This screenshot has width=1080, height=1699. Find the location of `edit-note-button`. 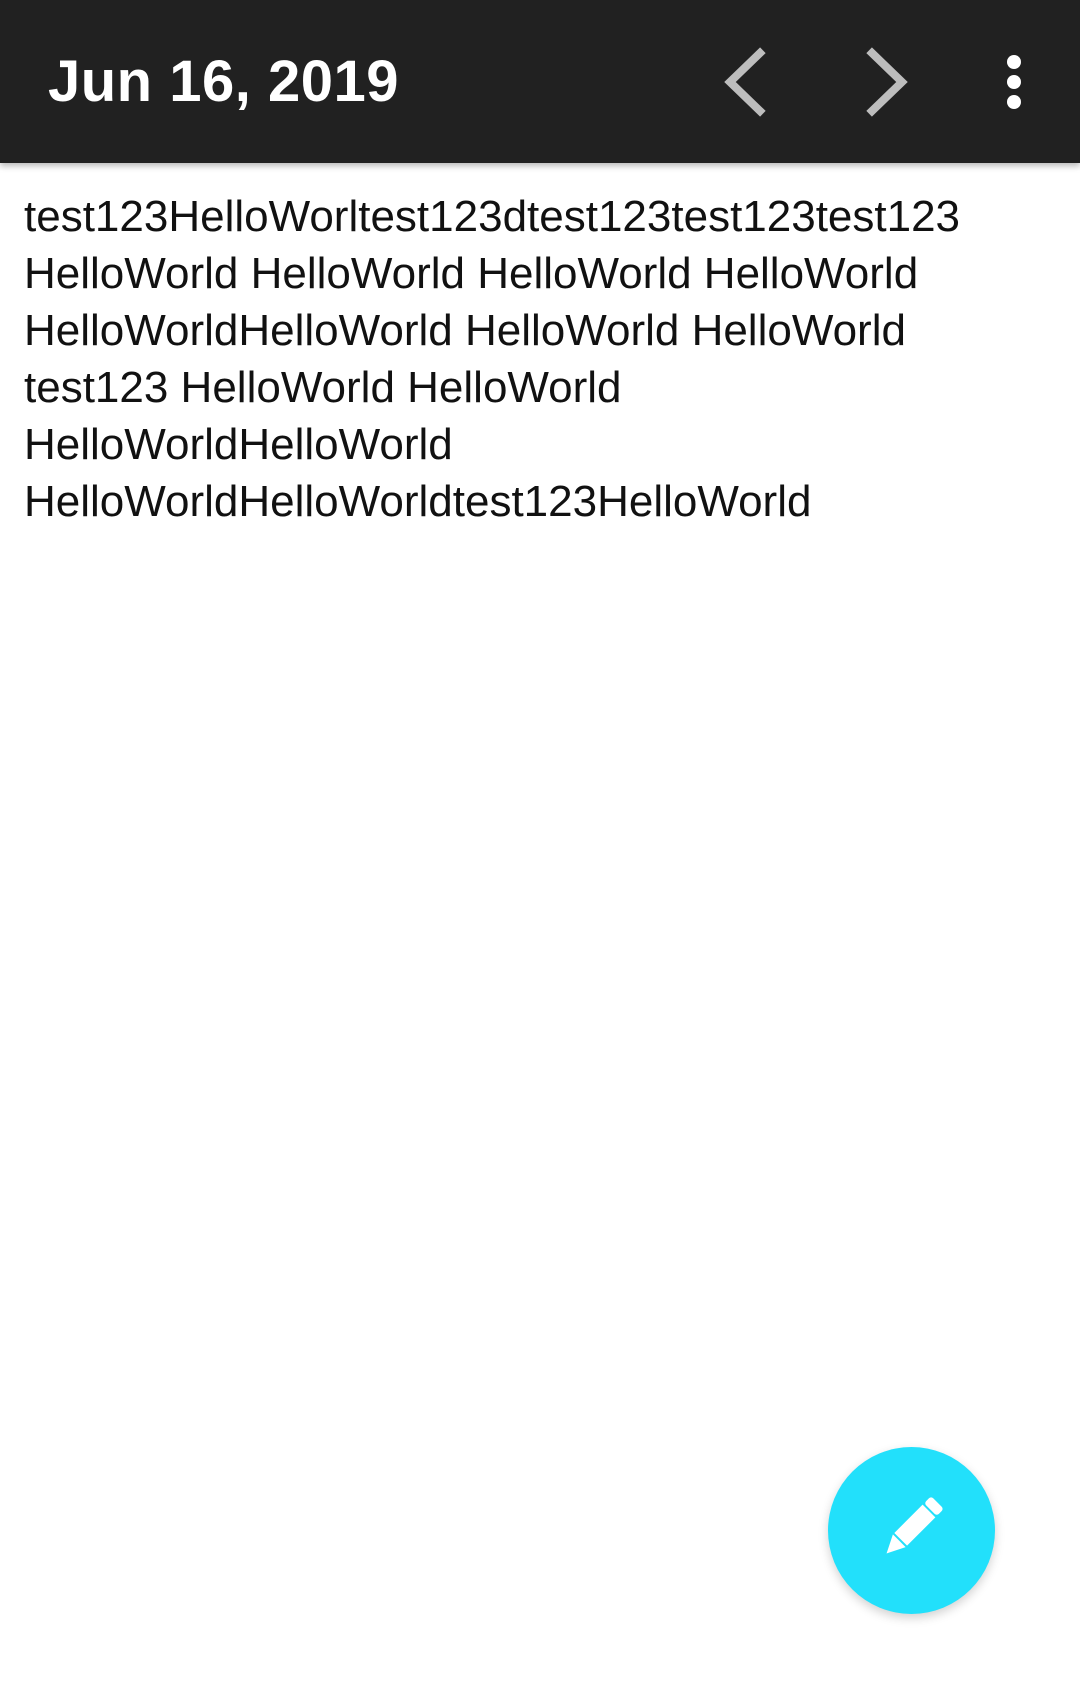

edit-note-button is located at coordinates (911, 1530).